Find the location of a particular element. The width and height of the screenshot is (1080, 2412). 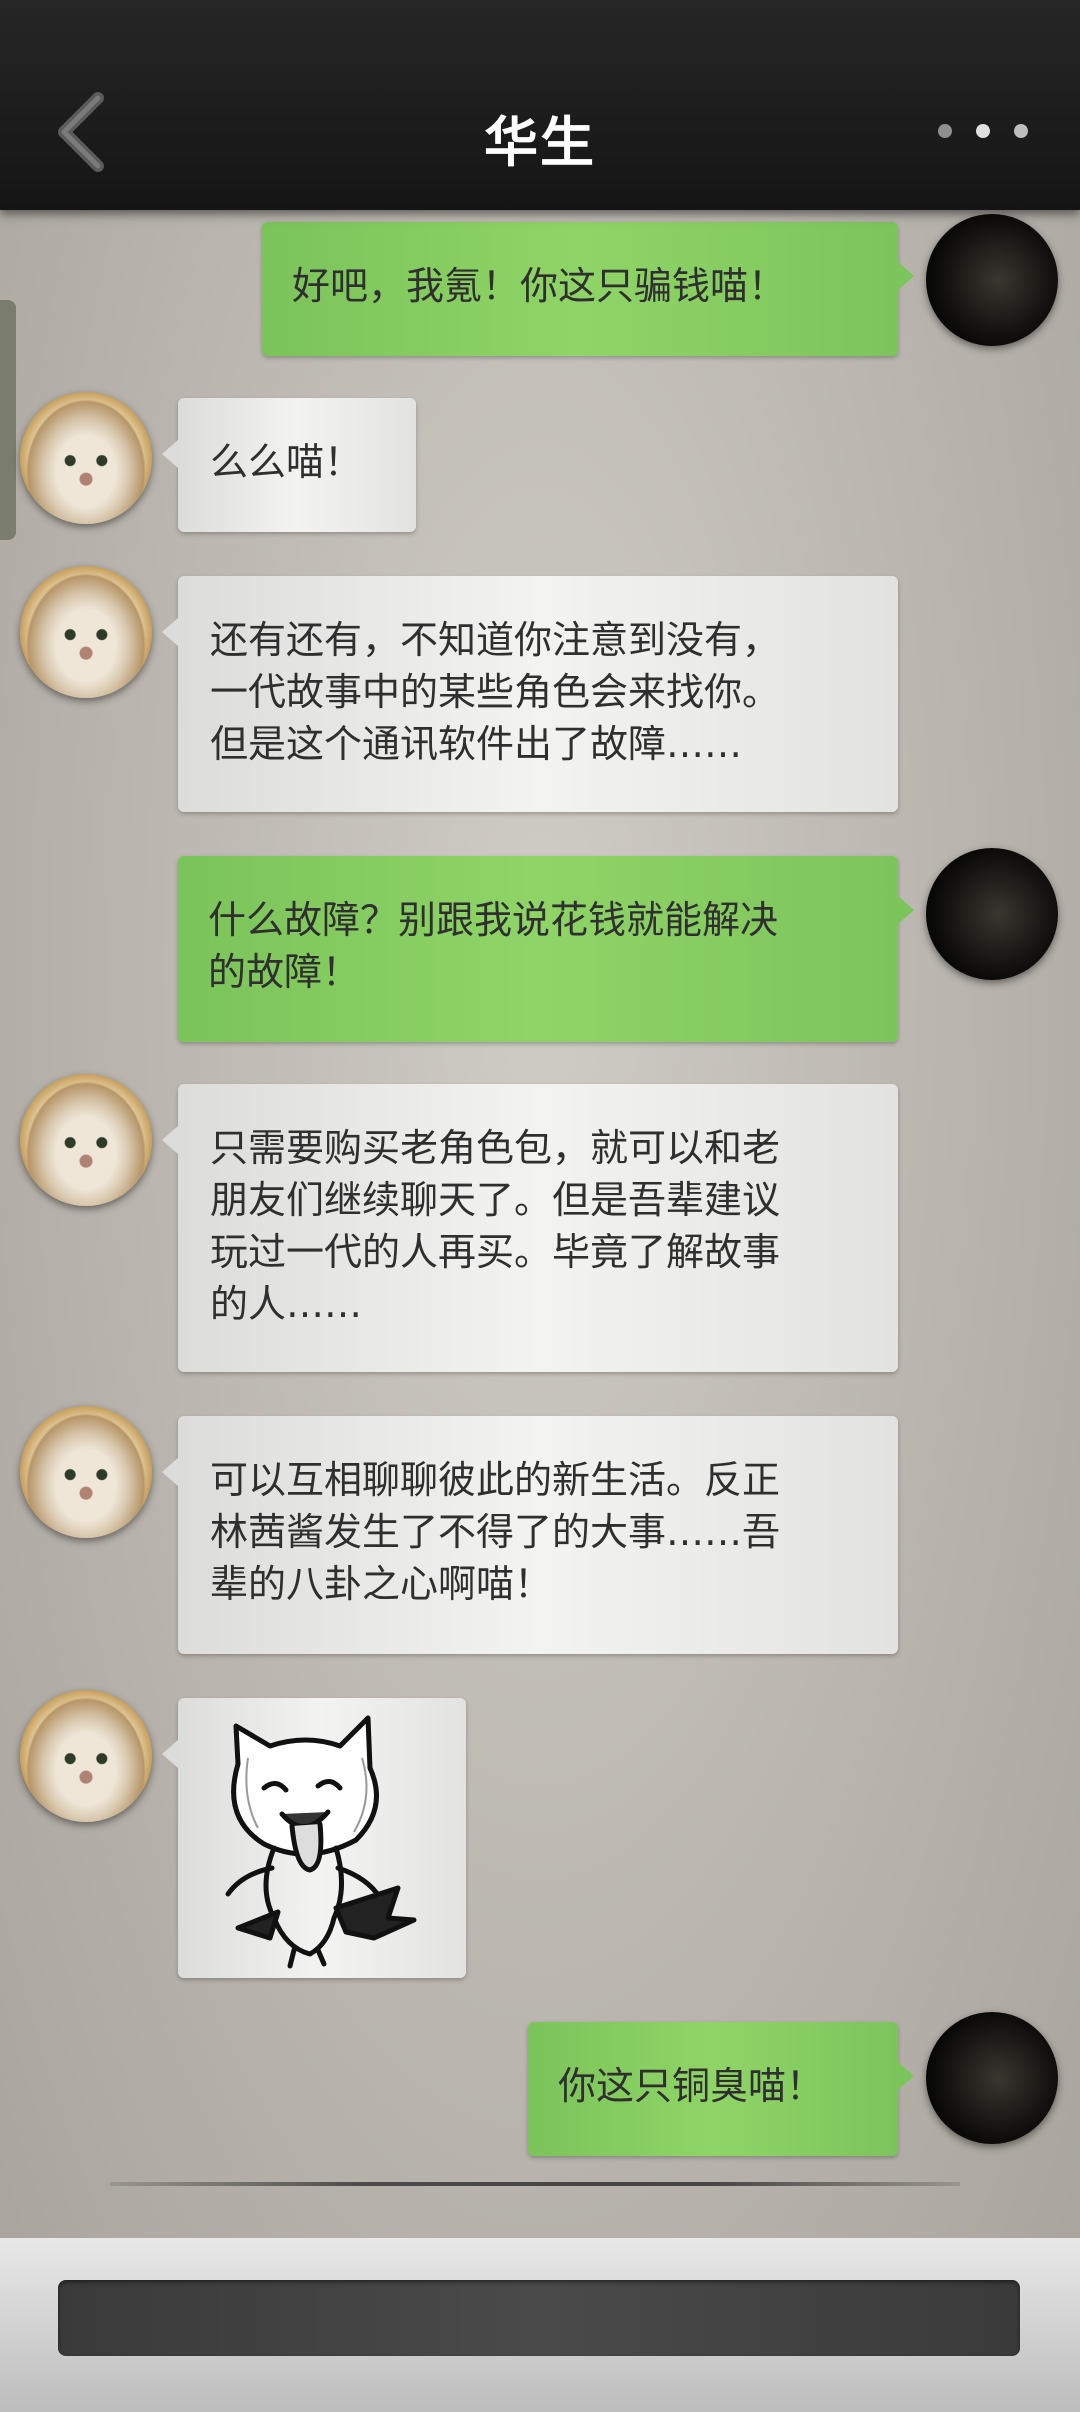

message-bubble: 么么喵！ is located at coordinates (289, 465).